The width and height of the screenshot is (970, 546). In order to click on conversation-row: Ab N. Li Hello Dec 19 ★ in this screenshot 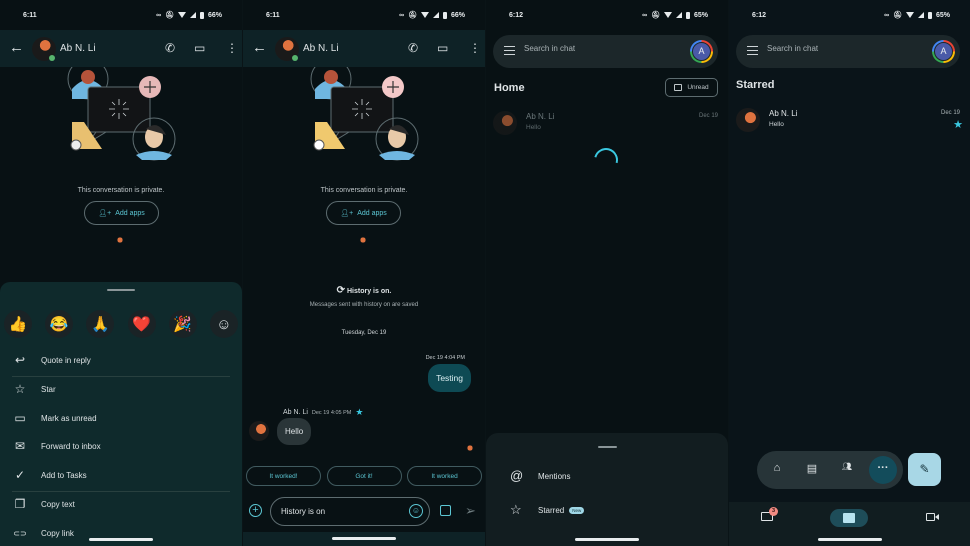, I will do `click(849, 120)`.